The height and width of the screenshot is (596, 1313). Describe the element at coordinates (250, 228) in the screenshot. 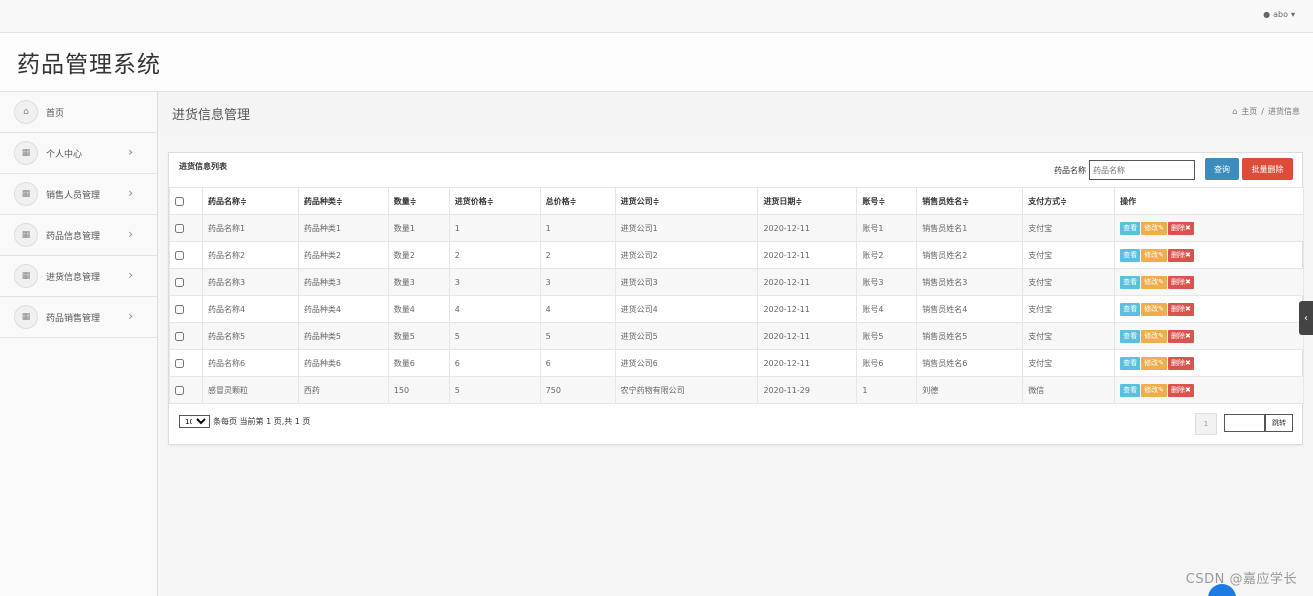

I see `cell-drug-name: 药品名称1` at that location.